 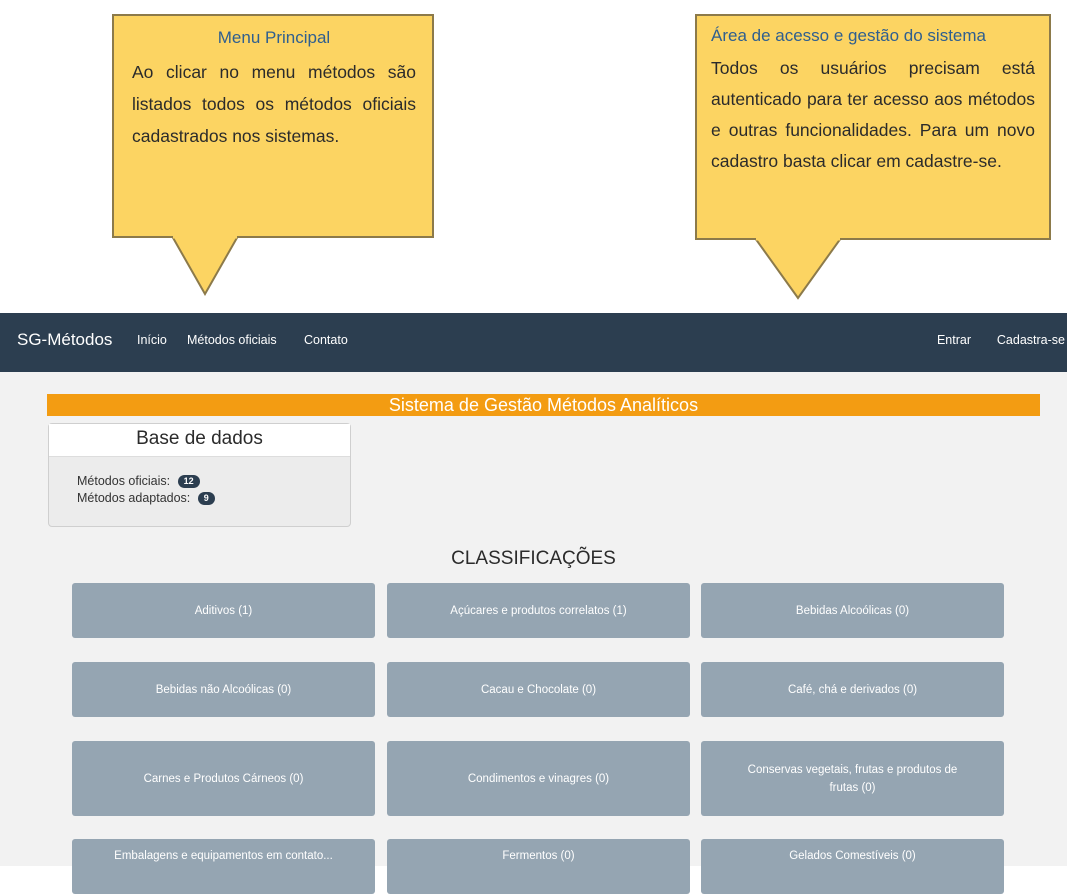 I want to click on panel-title: Base de dados, so click(x=199, y=440).